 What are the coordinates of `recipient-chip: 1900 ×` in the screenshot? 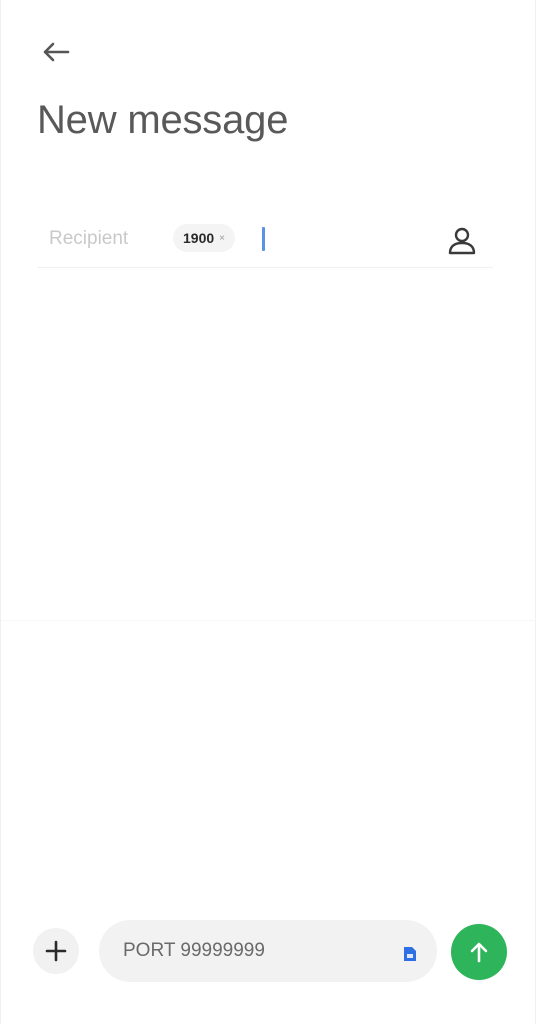 It's located at (204, 238).